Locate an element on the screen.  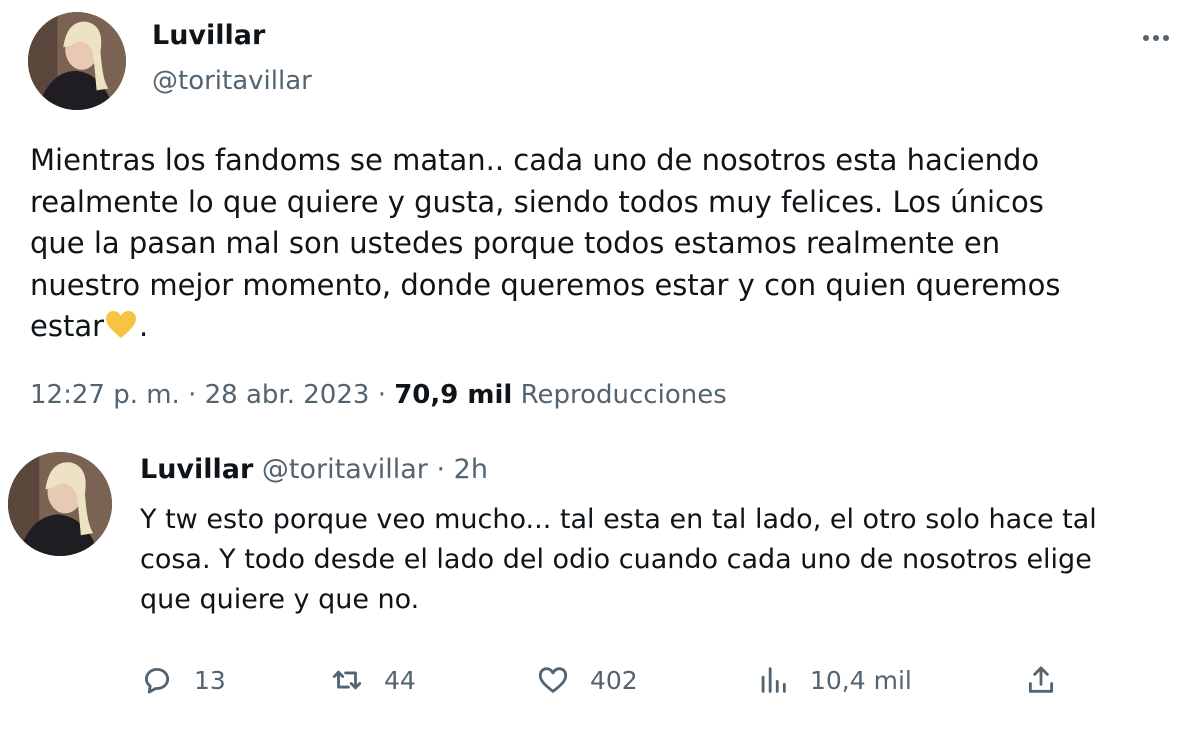
author-name: Luvillar is located at coordinates (208, 35).